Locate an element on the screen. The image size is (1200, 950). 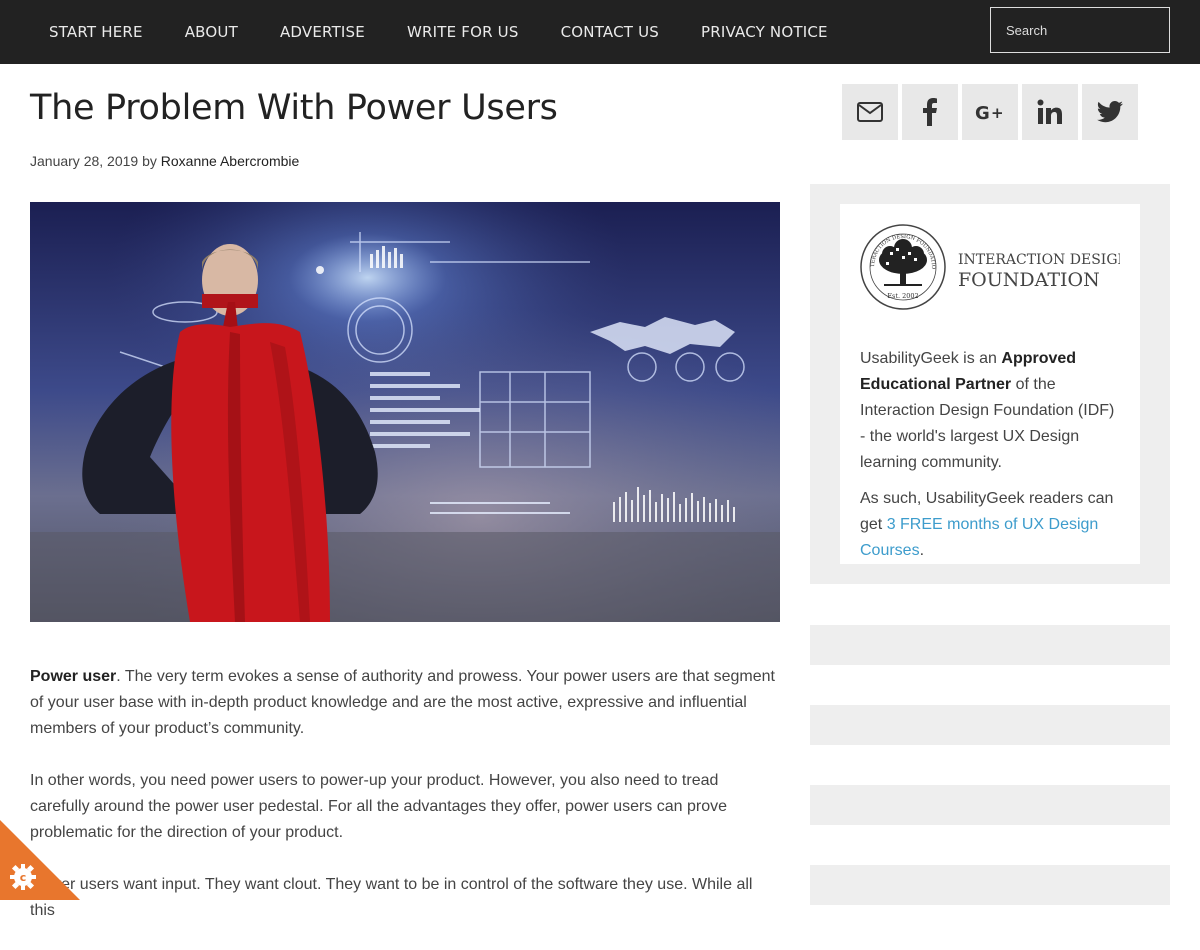
social-share-buttons: G + is located at coordinates (992, 112).